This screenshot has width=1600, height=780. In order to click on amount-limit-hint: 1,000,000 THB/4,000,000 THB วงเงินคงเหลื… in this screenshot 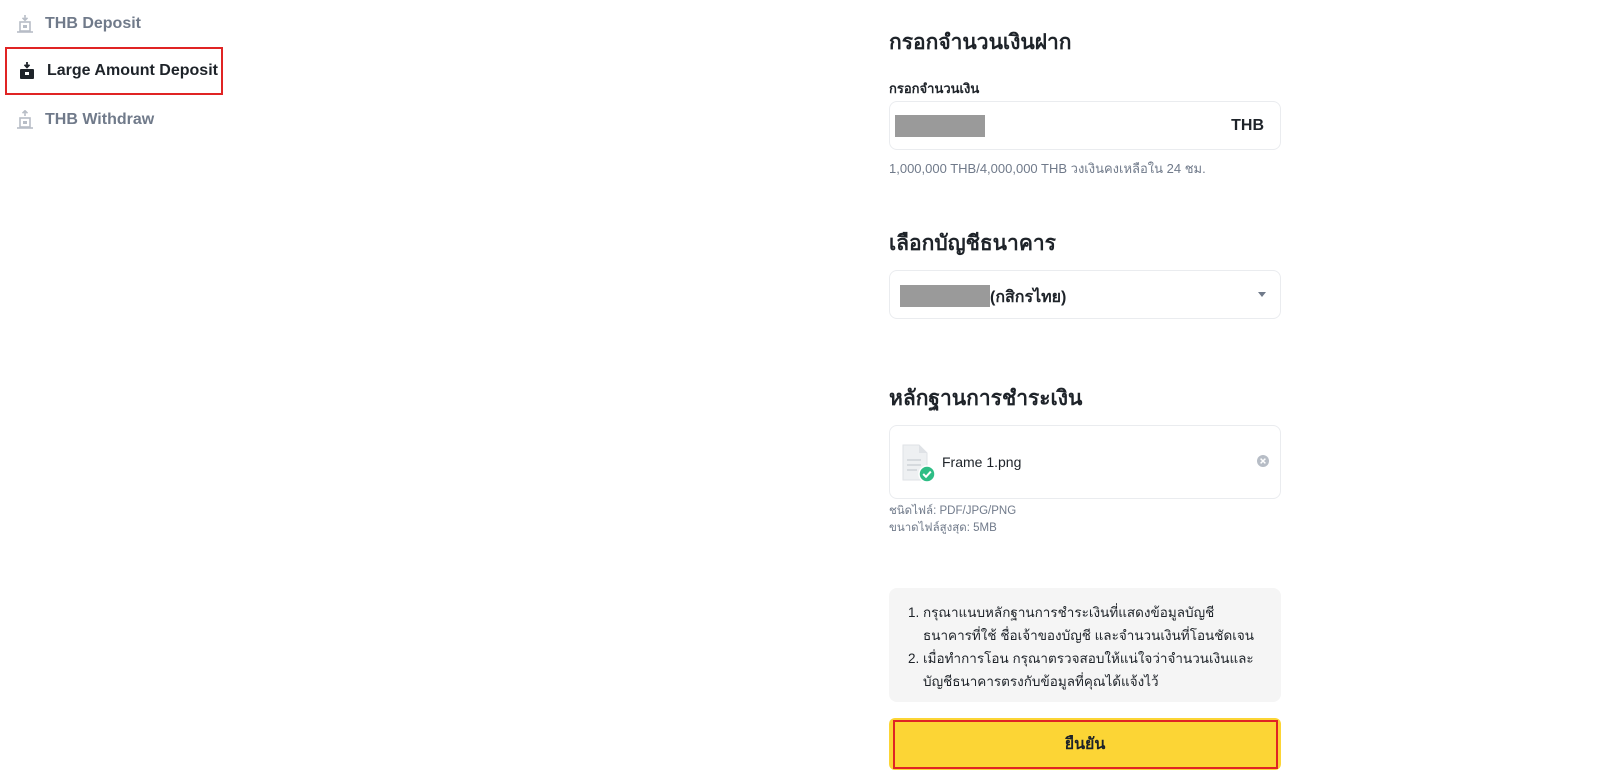, I will do `click(1047, 168)`.